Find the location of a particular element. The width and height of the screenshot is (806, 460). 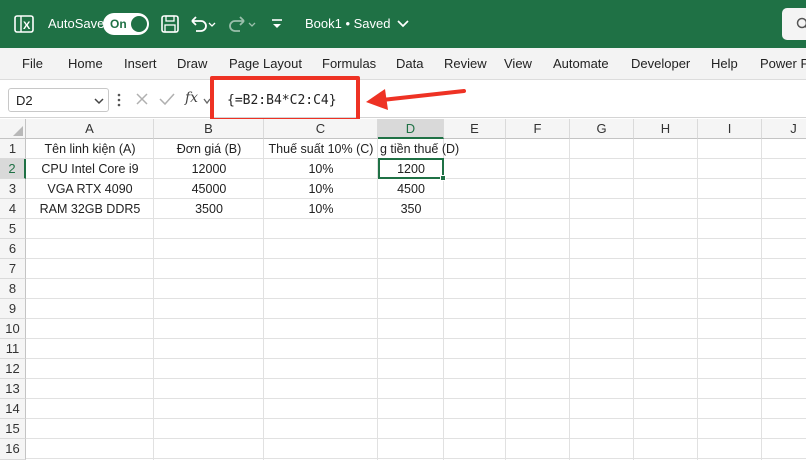

row-header: 4 is located at coordinates (13, 209).